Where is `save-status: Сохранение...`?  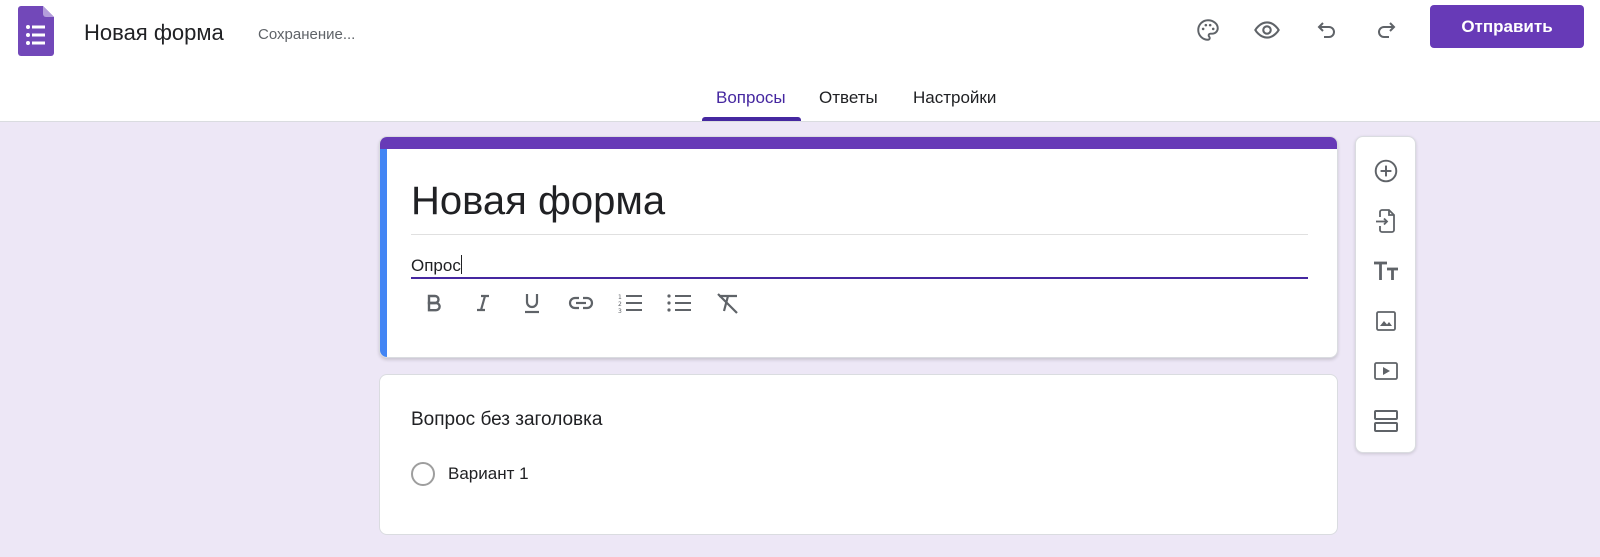
save-status: Сохранение... is located at coordinates (307, 34).